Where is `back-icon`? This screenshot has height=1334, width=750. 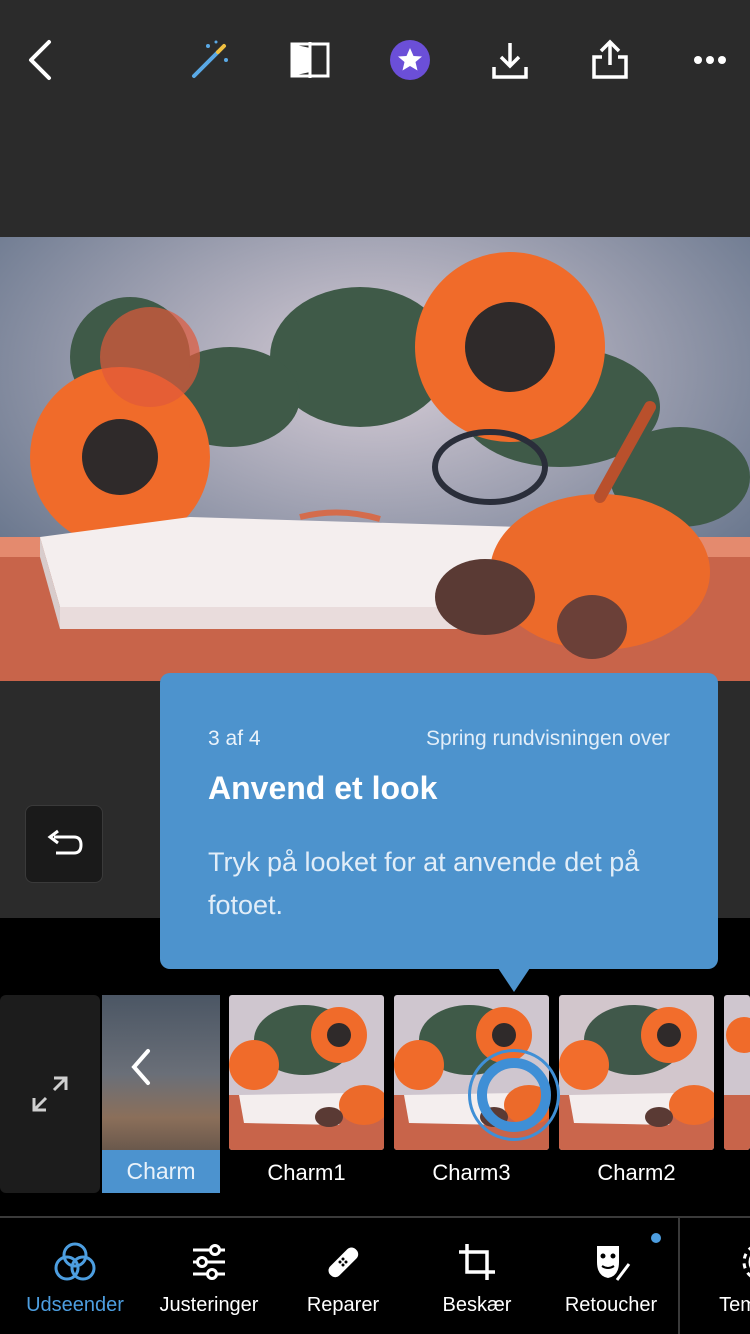
back-icon is located at coordinates (40, 60).